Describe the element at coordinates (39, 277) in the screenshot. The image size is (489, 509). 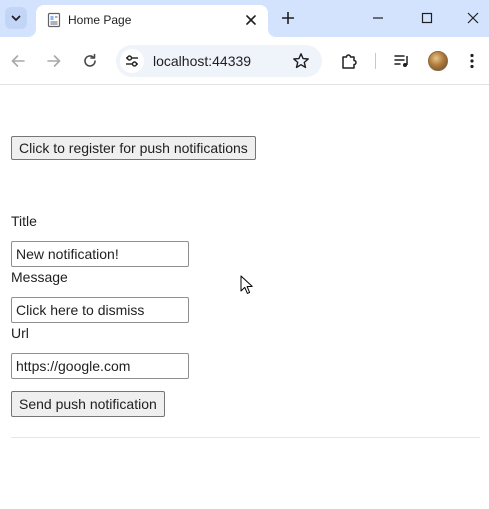
I see `message-label: Message` at that location.